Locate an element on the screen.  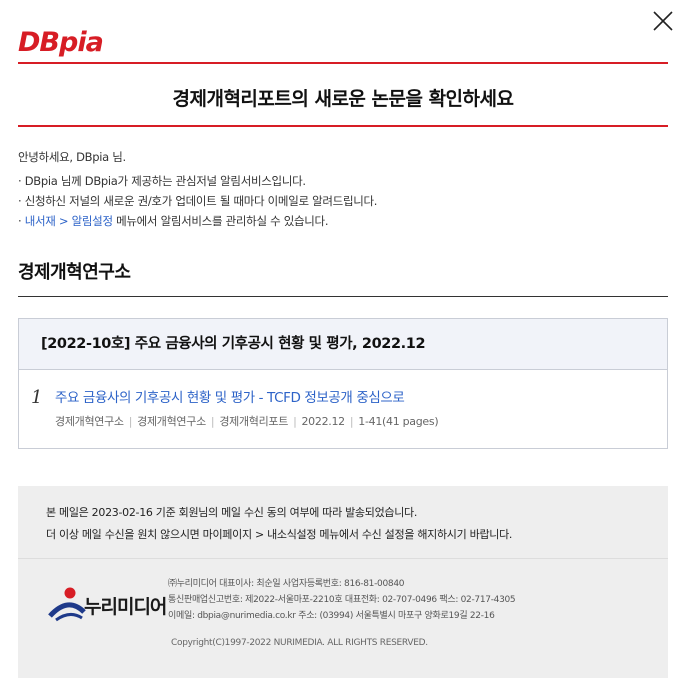
company-info-line-1: ㈜누리미디어 대표이사: 최순일 사업자등록번호: 816-81-00840 is located at coordinates (286, 584).